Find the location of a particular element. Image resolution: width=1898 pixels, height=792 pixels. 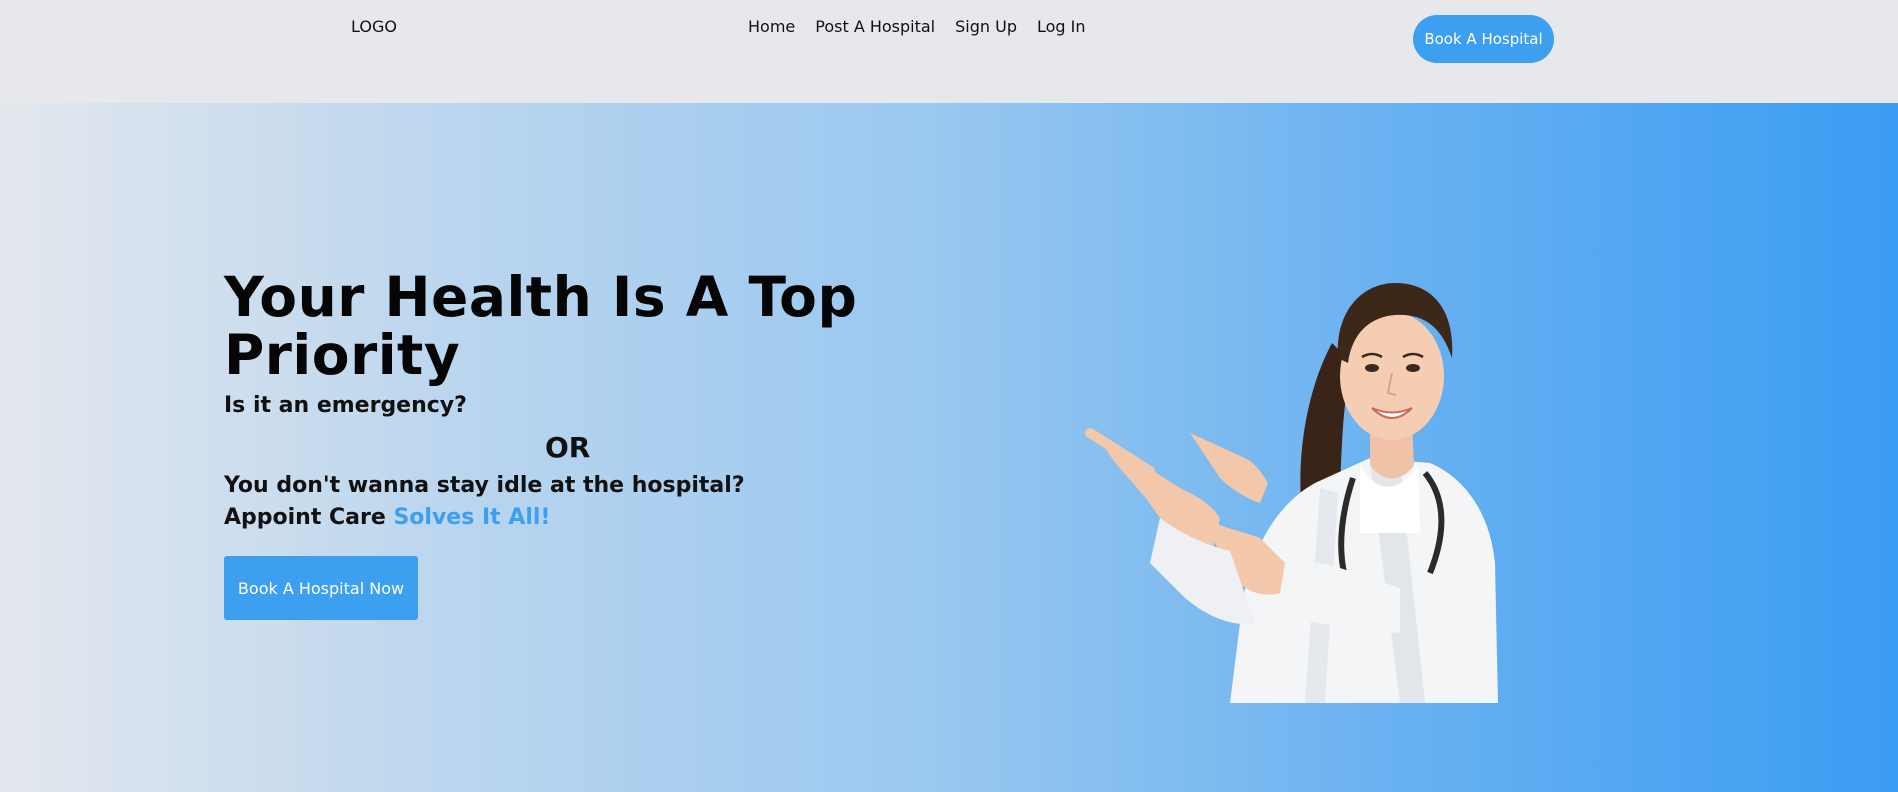

nav-link-log-in: Log In is located at coordinates (1061, 26).